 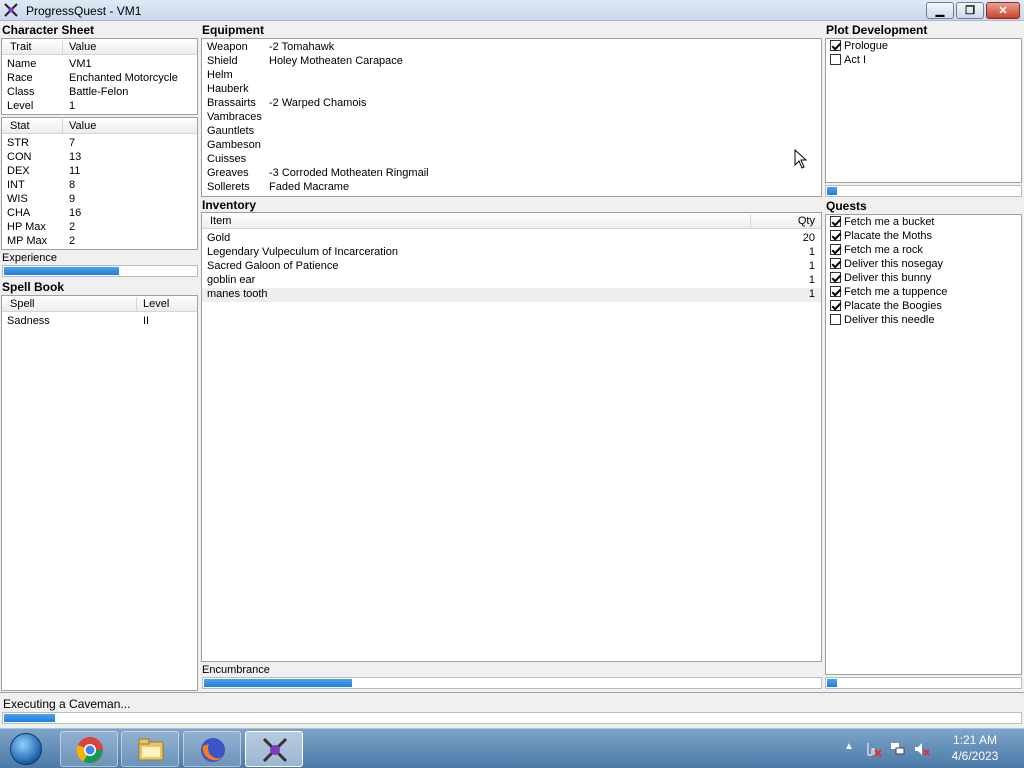 What do you see at coordinates (923, 293) in the screenshot?
I see `quest-item-fetch-me-a-tuppence: Fetch me a tuppence` at bounding box center [923, 293].